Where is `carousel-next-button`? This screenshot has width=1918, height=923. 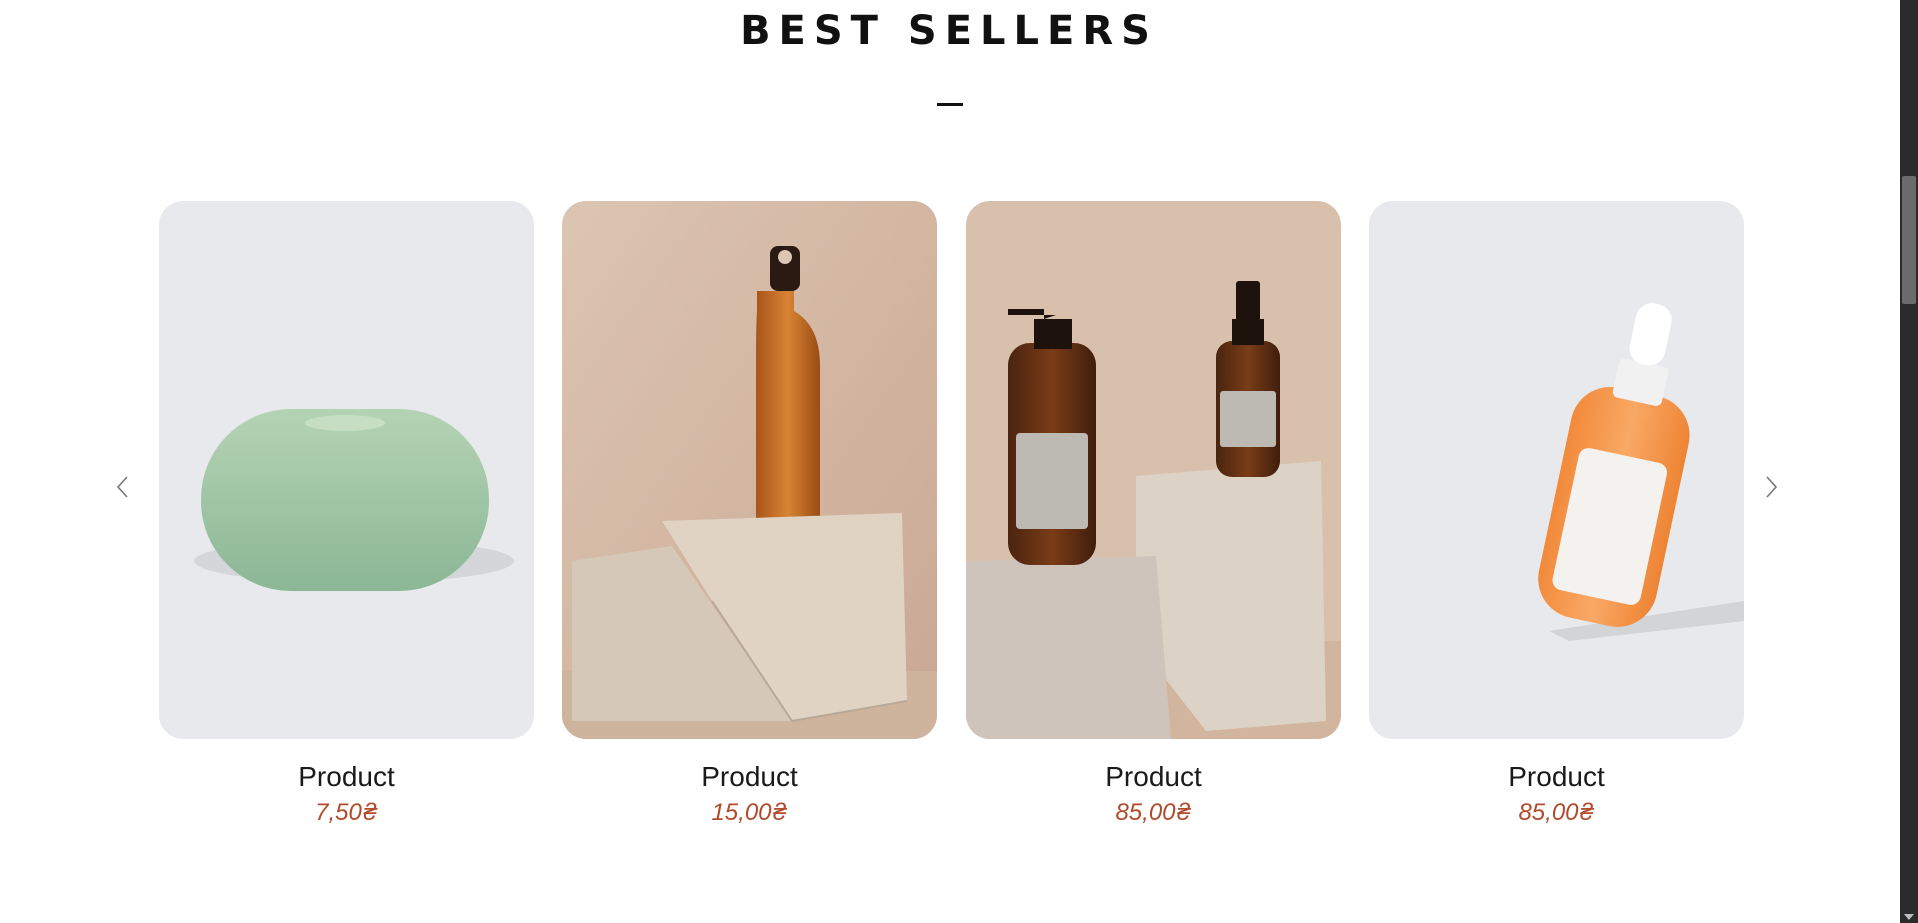
carousel-next-button is located at coordinates (1771, 487).